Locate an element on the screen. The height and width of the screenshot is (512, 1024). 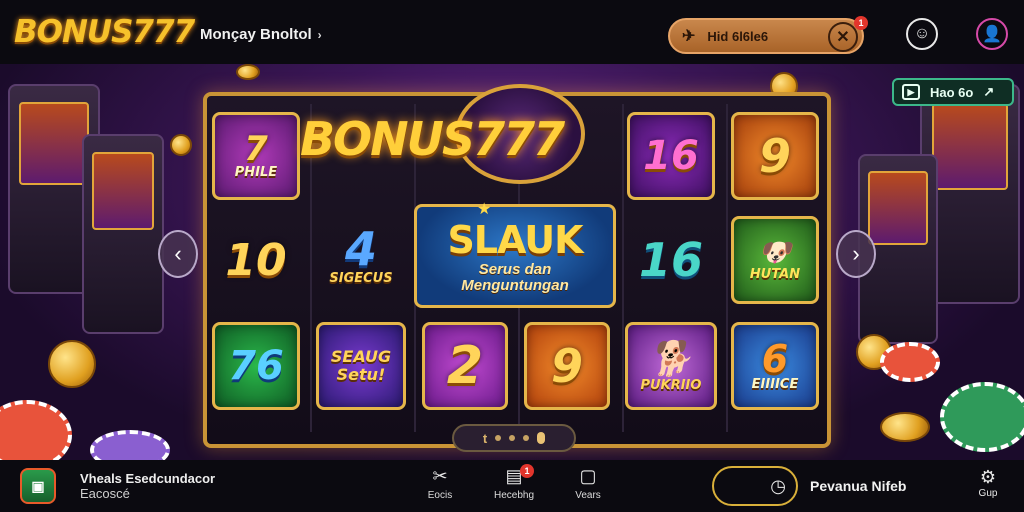
site-logo: BONUS777 is located at coordinates (104, 32).